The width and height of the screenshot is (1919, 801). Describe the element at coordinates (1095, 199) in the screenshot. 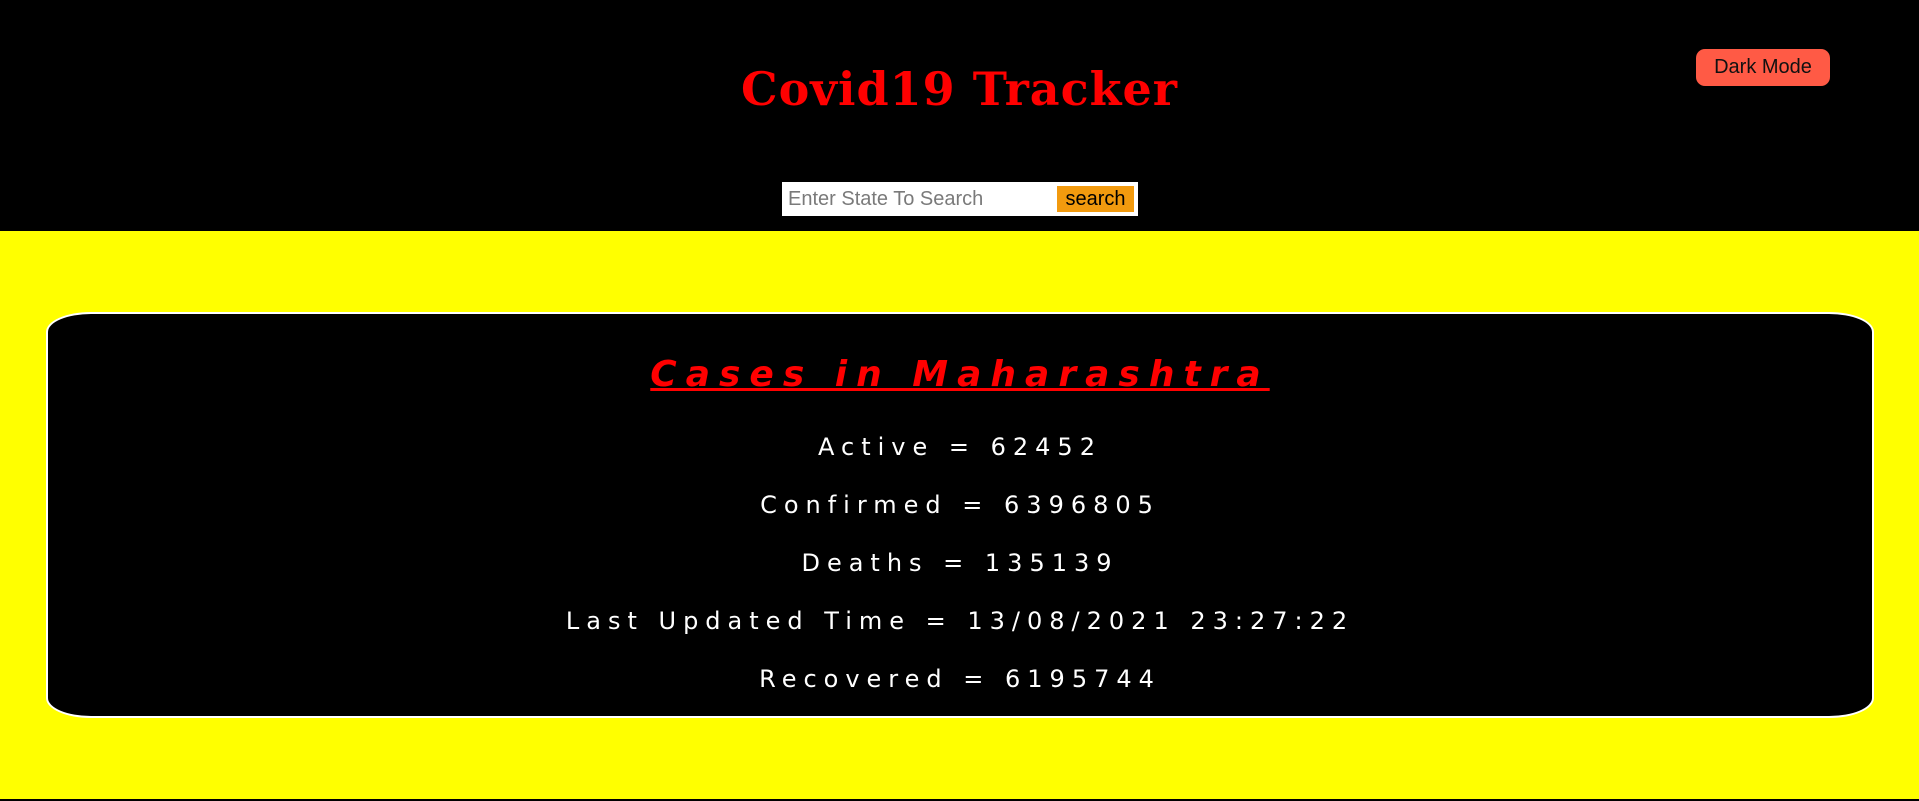

I see `search-button: search` at that location.